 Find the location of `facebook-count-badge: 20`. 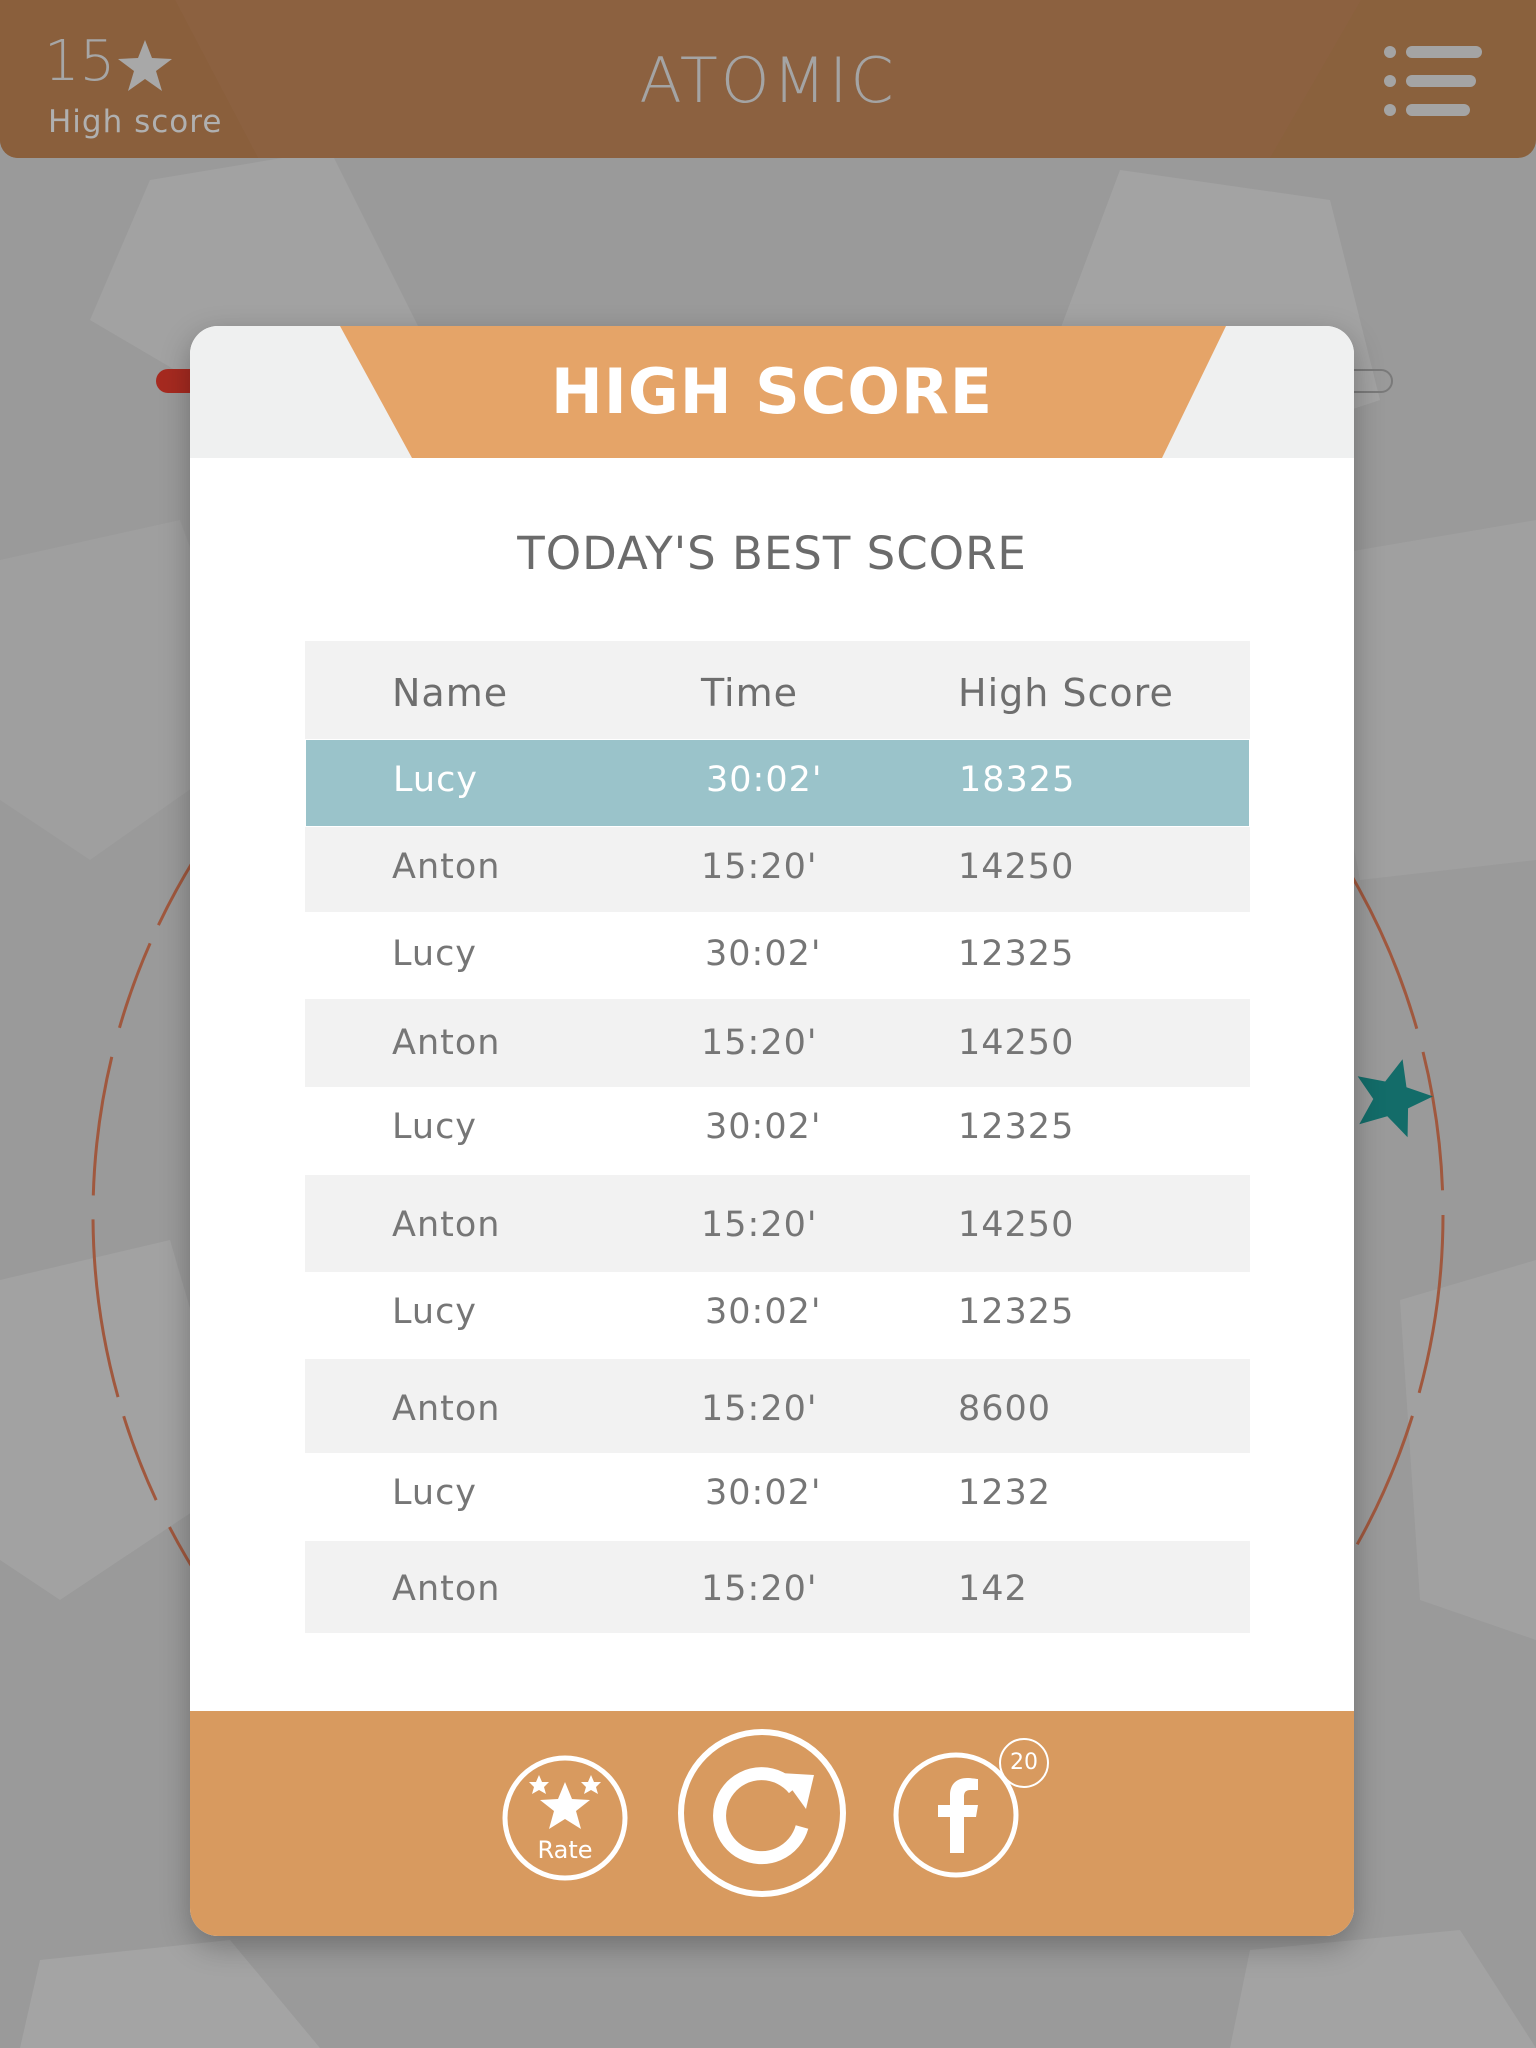

facebook-count-badge: 20 is located at coordinates (1024, 1763).